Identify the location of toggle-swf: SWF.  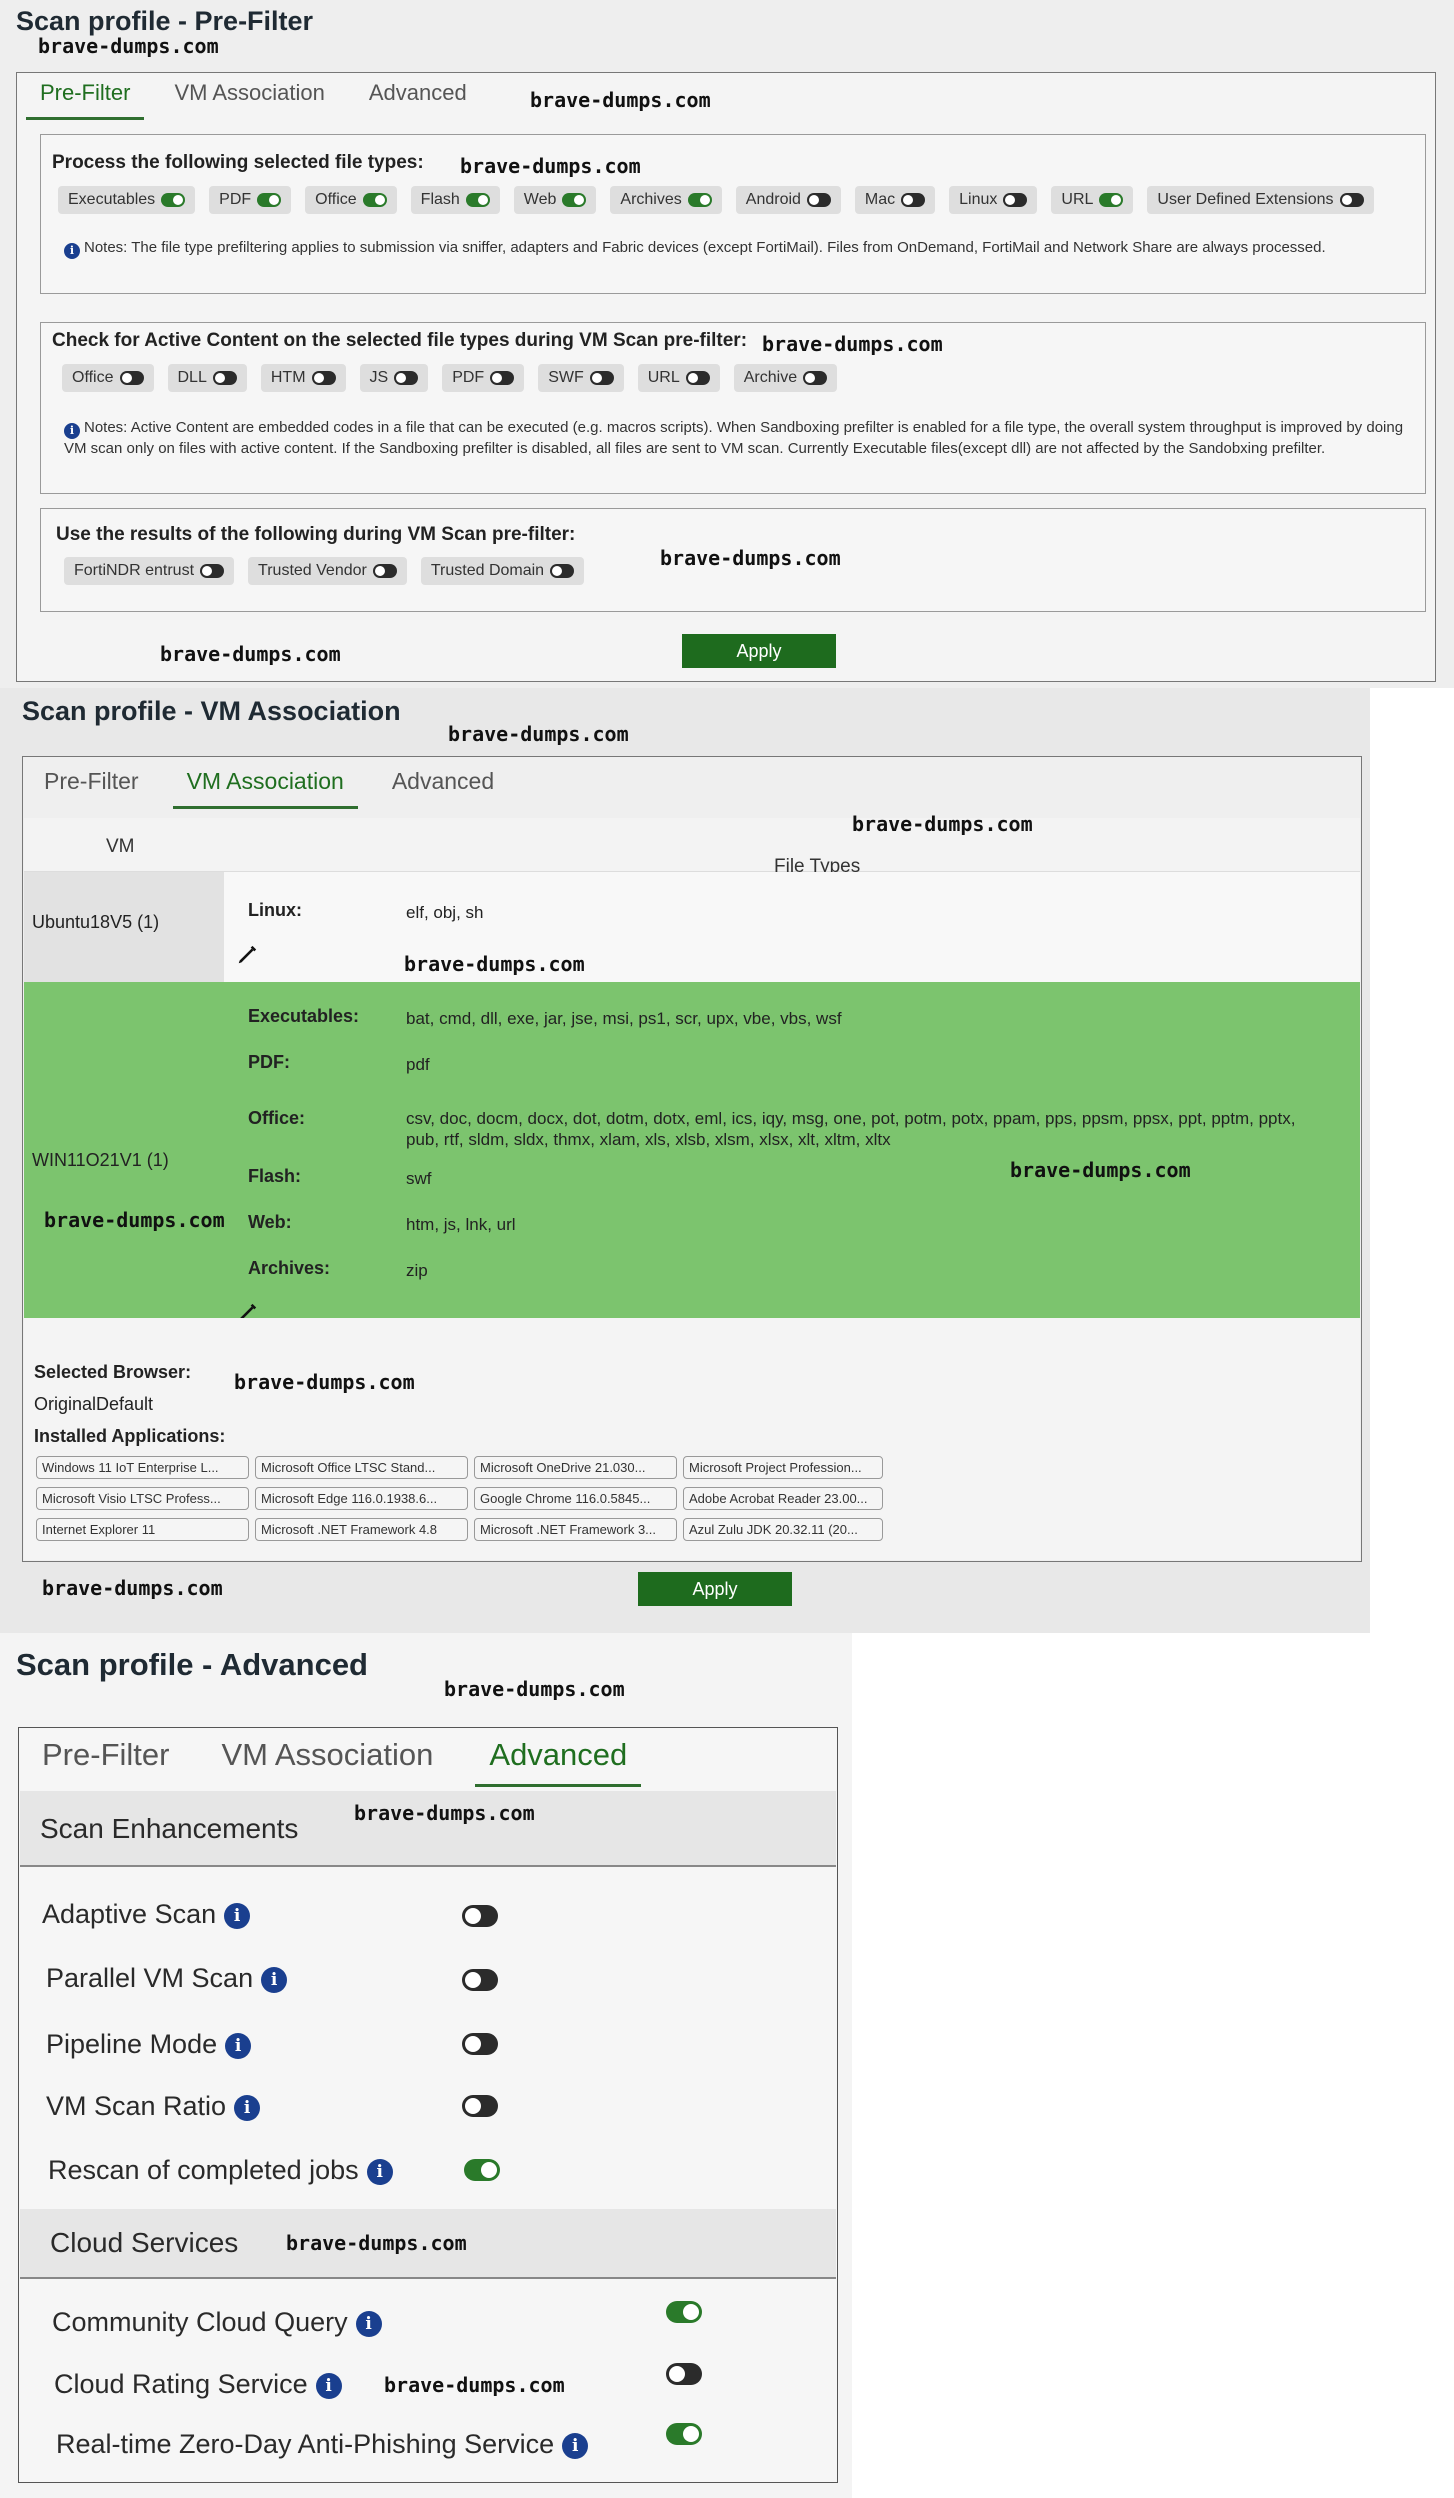
(581, 378).